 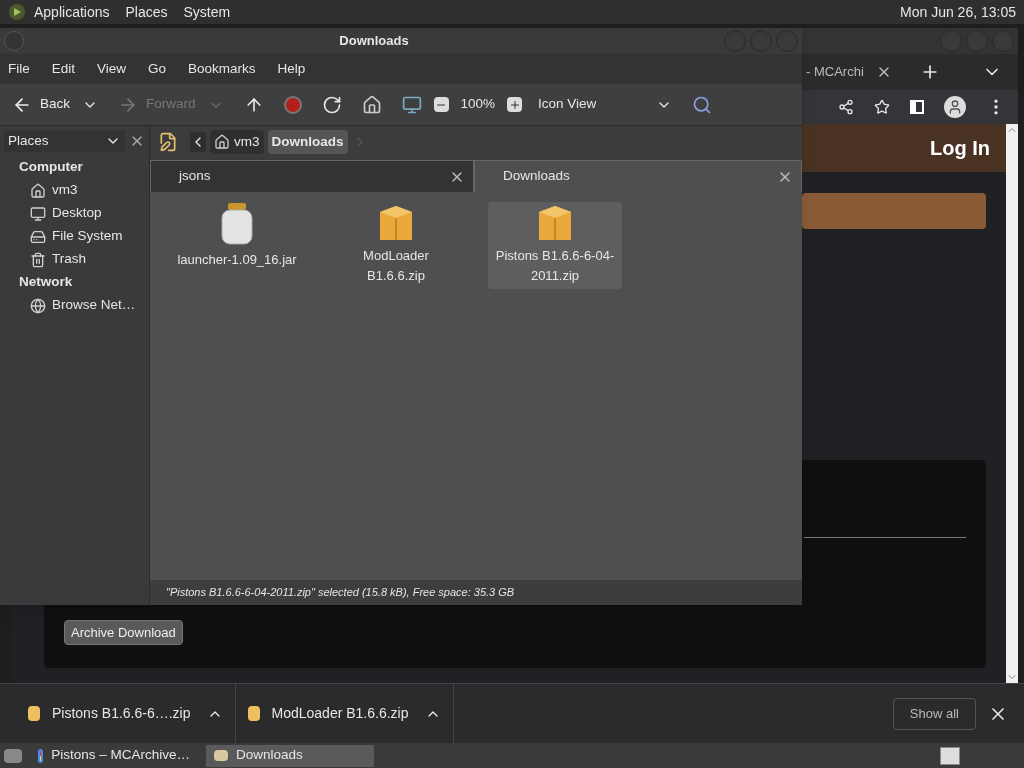 I want to click on menu-item: Go, so click(x=157, y=69).